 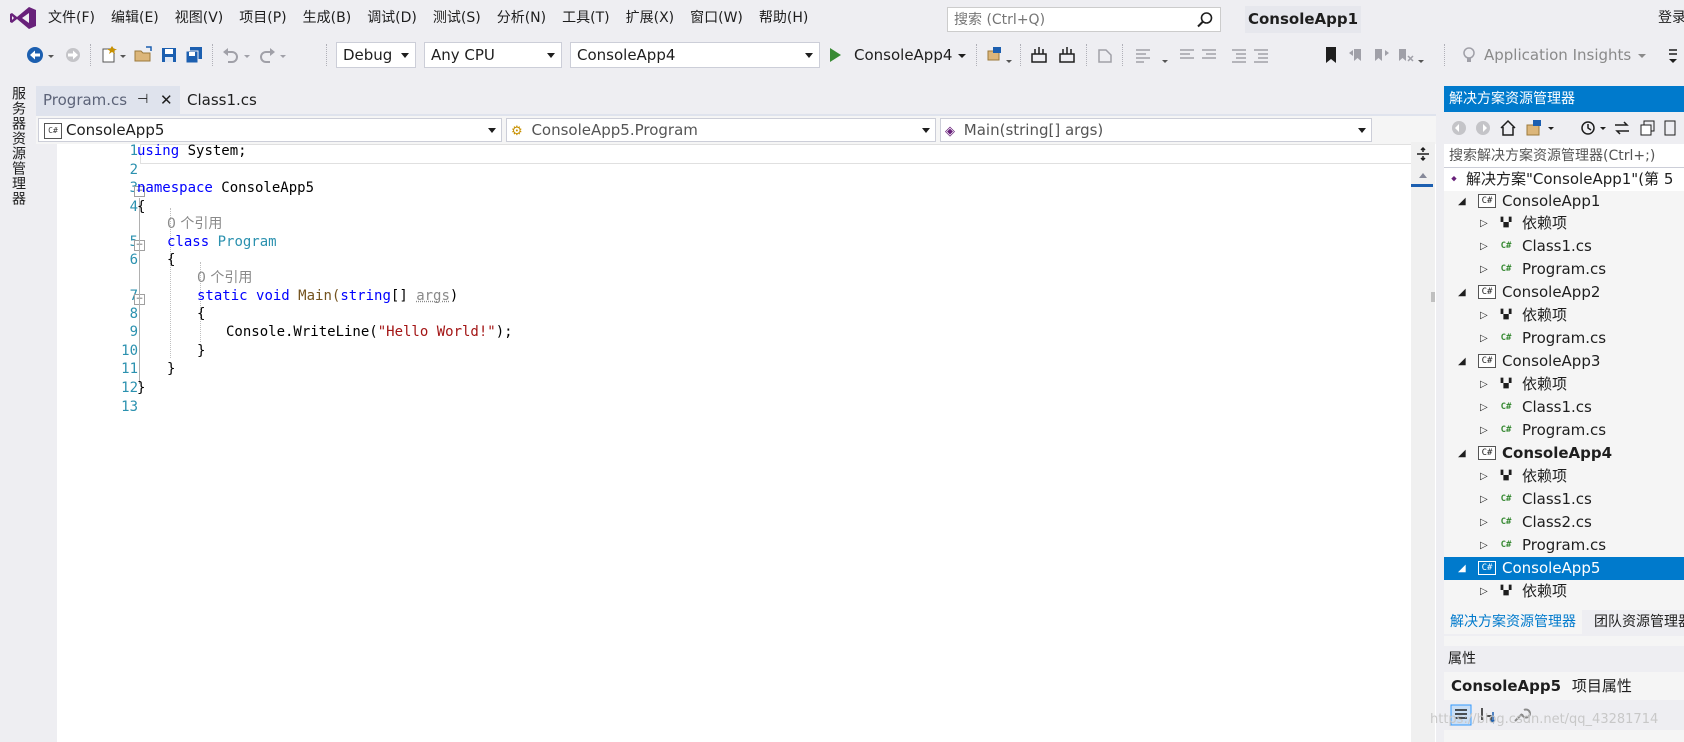 I want to click on solution-search-input: 搜索解决方案资源管理器(Ctrl+;), so click(x=1564, y=156).